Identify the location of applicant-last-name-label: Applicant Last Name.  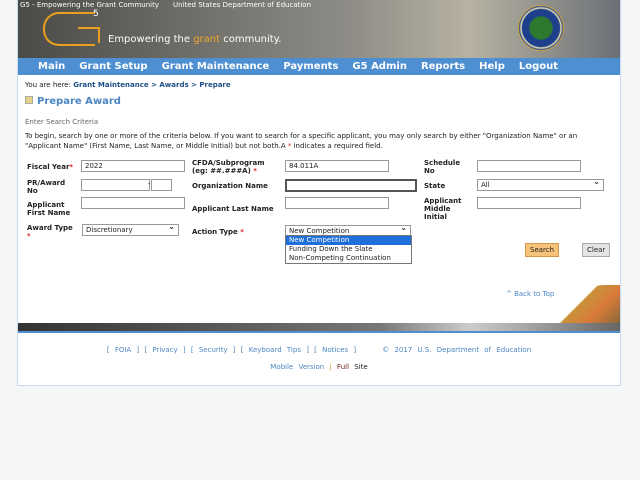
(233, 209).